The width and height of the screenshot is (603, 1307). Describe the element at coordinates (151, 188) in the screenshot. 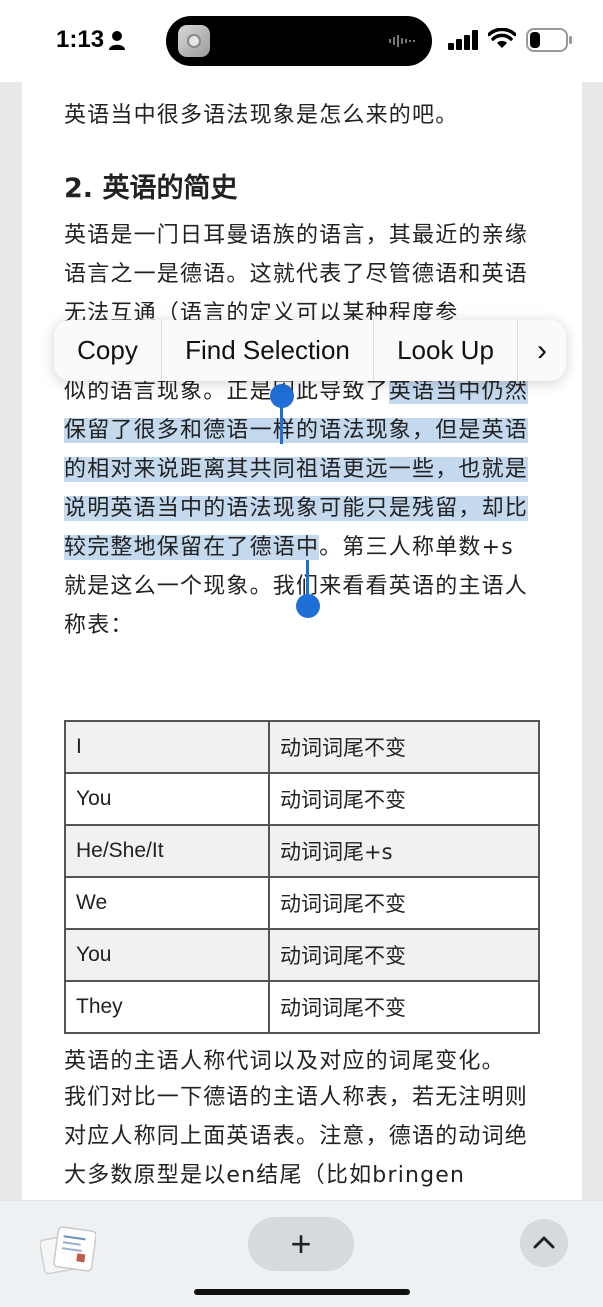

I see `section-heading: 2. 英语的简史` at that location.